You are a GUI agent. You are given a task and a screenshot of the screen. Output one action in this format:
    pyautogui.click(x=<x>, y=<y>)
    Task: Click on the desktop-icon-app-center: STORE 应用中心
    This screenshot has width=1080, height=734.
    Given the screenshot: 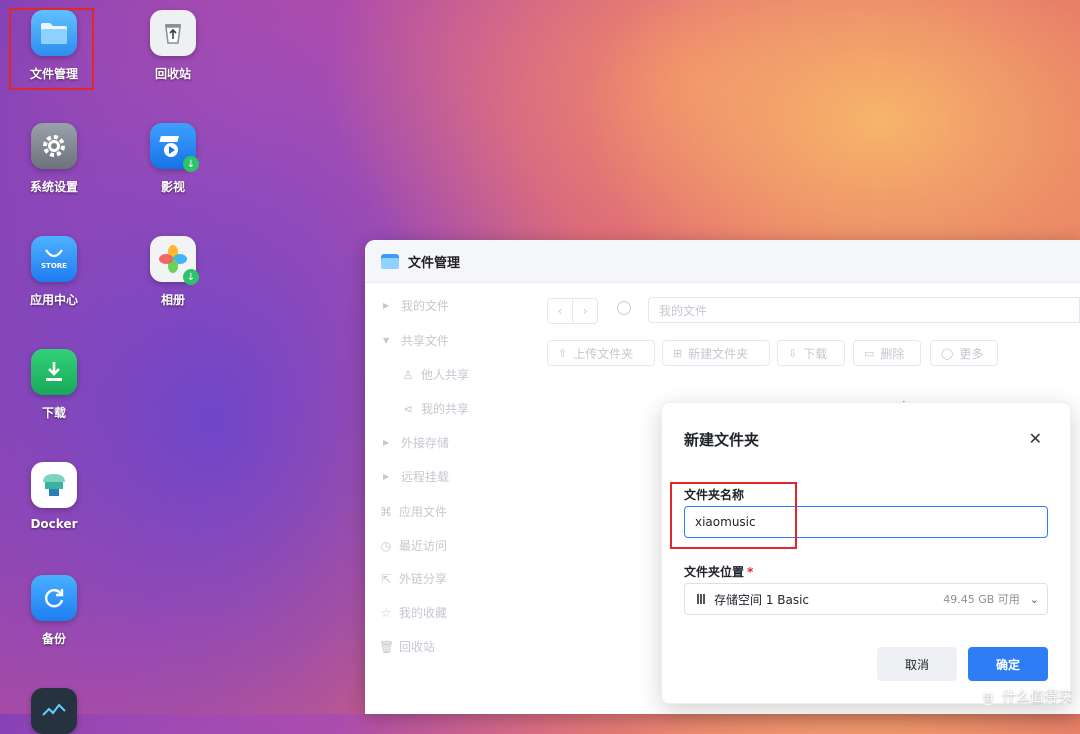 What is the action you would take?
    pyautogui.click(x=54, y=272)
    